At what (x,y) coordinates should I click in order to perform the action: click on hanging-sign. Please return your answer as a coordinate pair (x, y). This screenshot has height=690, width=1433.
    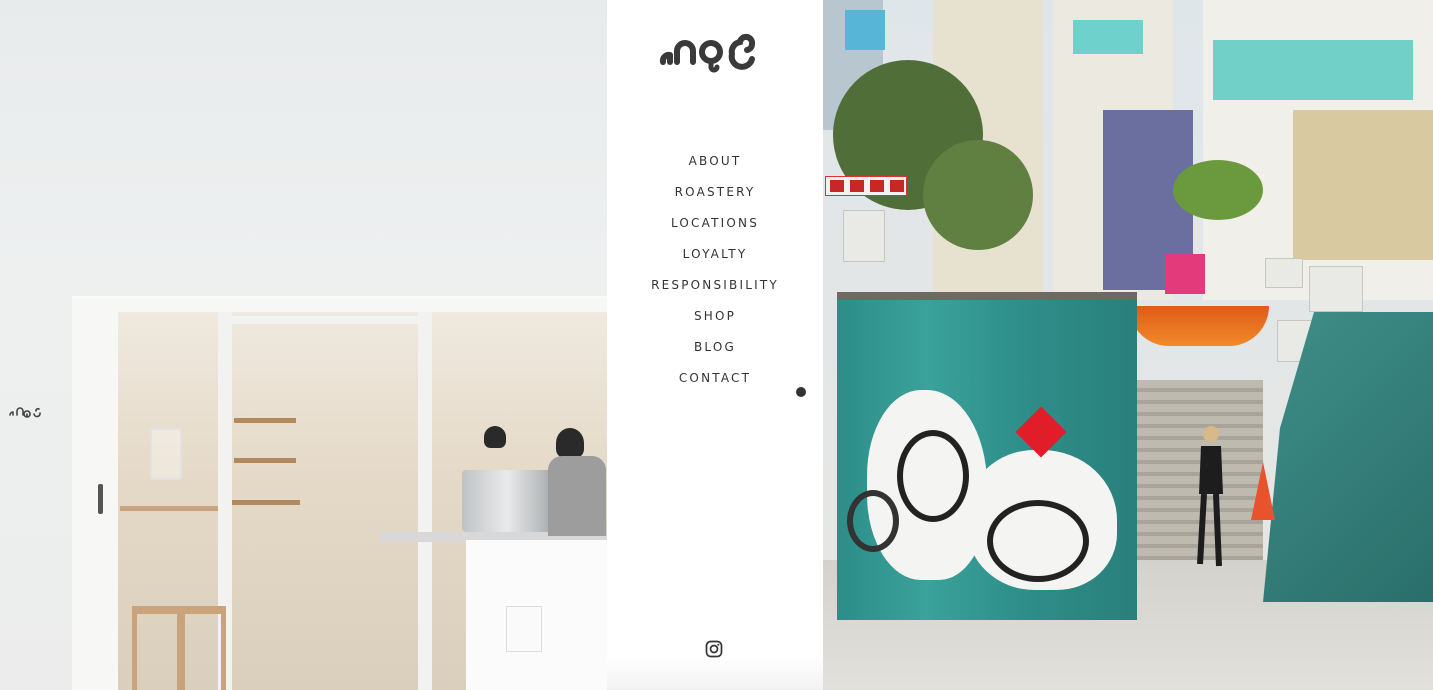
    Looking at the image, I should click on (166, 454).